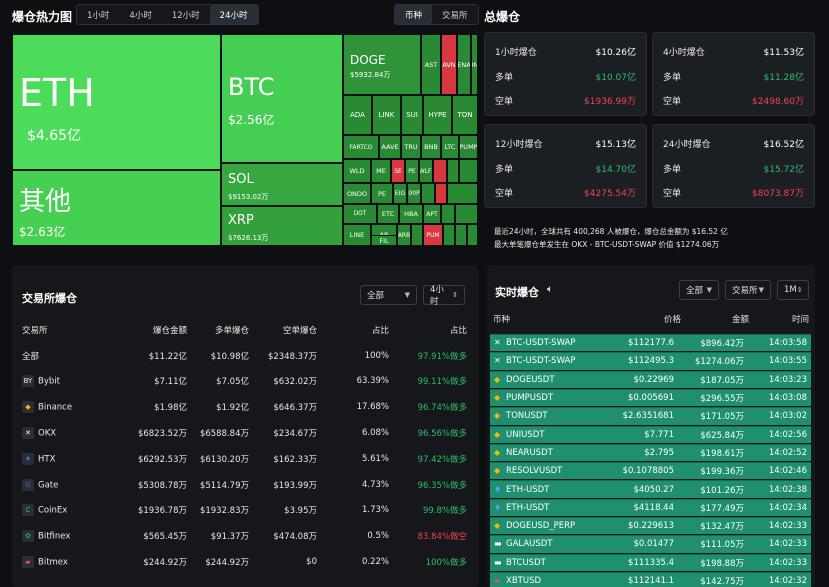  Describe the element at coordinates (449, 64) in the screenshot. I see `heatmap-tile-avn: AVN` at that location.